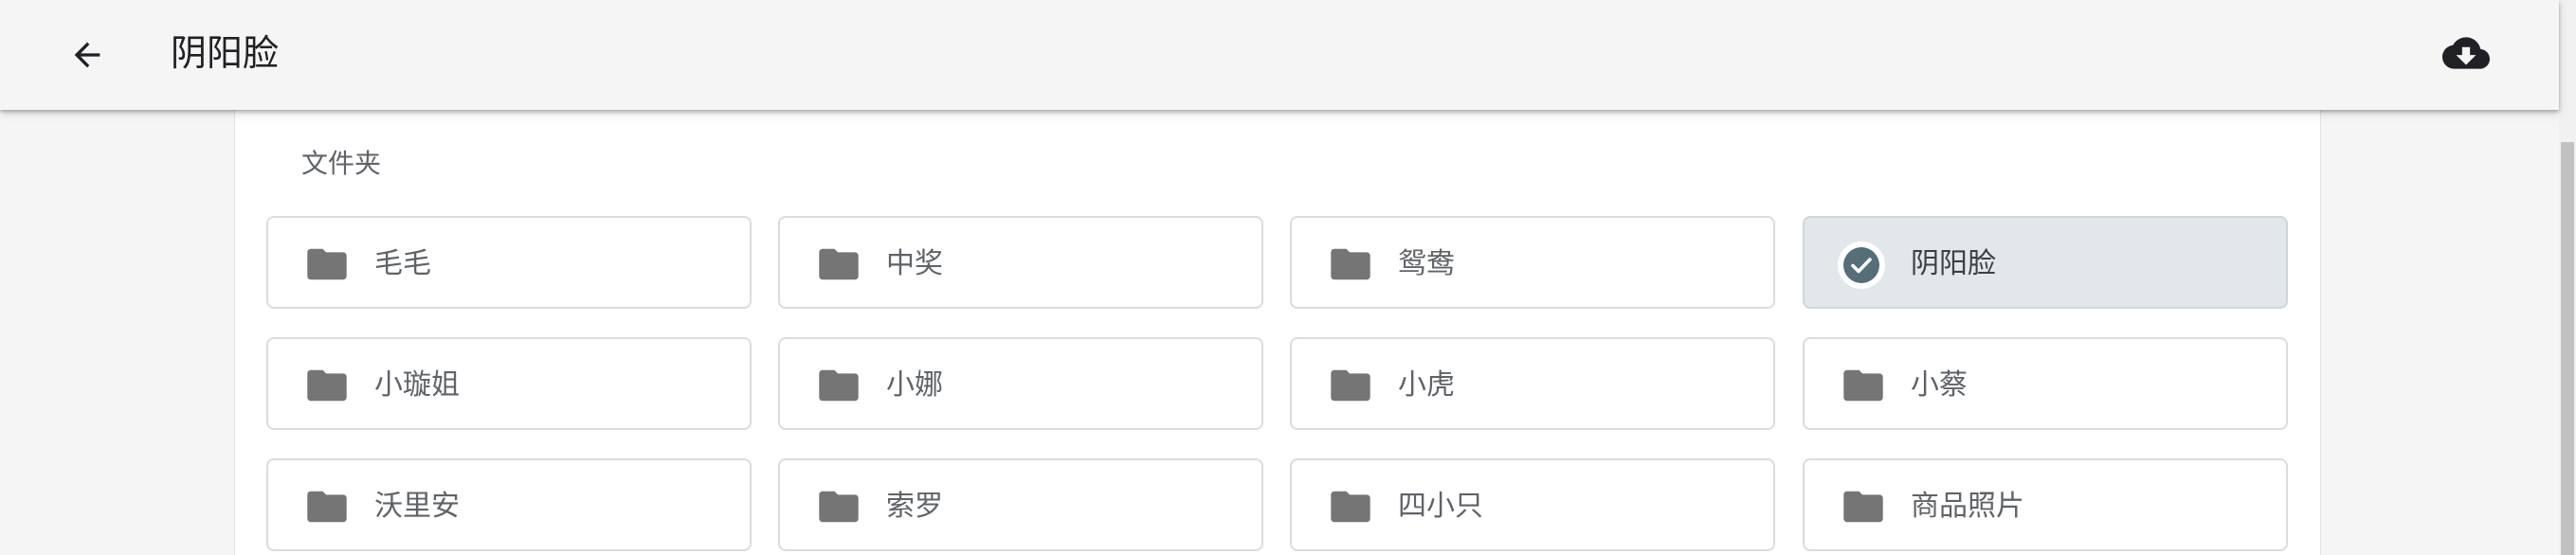  What do you see at coordinates (2046, 504) in the screenshot?
I see `folder-item: 商品照片` at bounding box center [2046, 504].